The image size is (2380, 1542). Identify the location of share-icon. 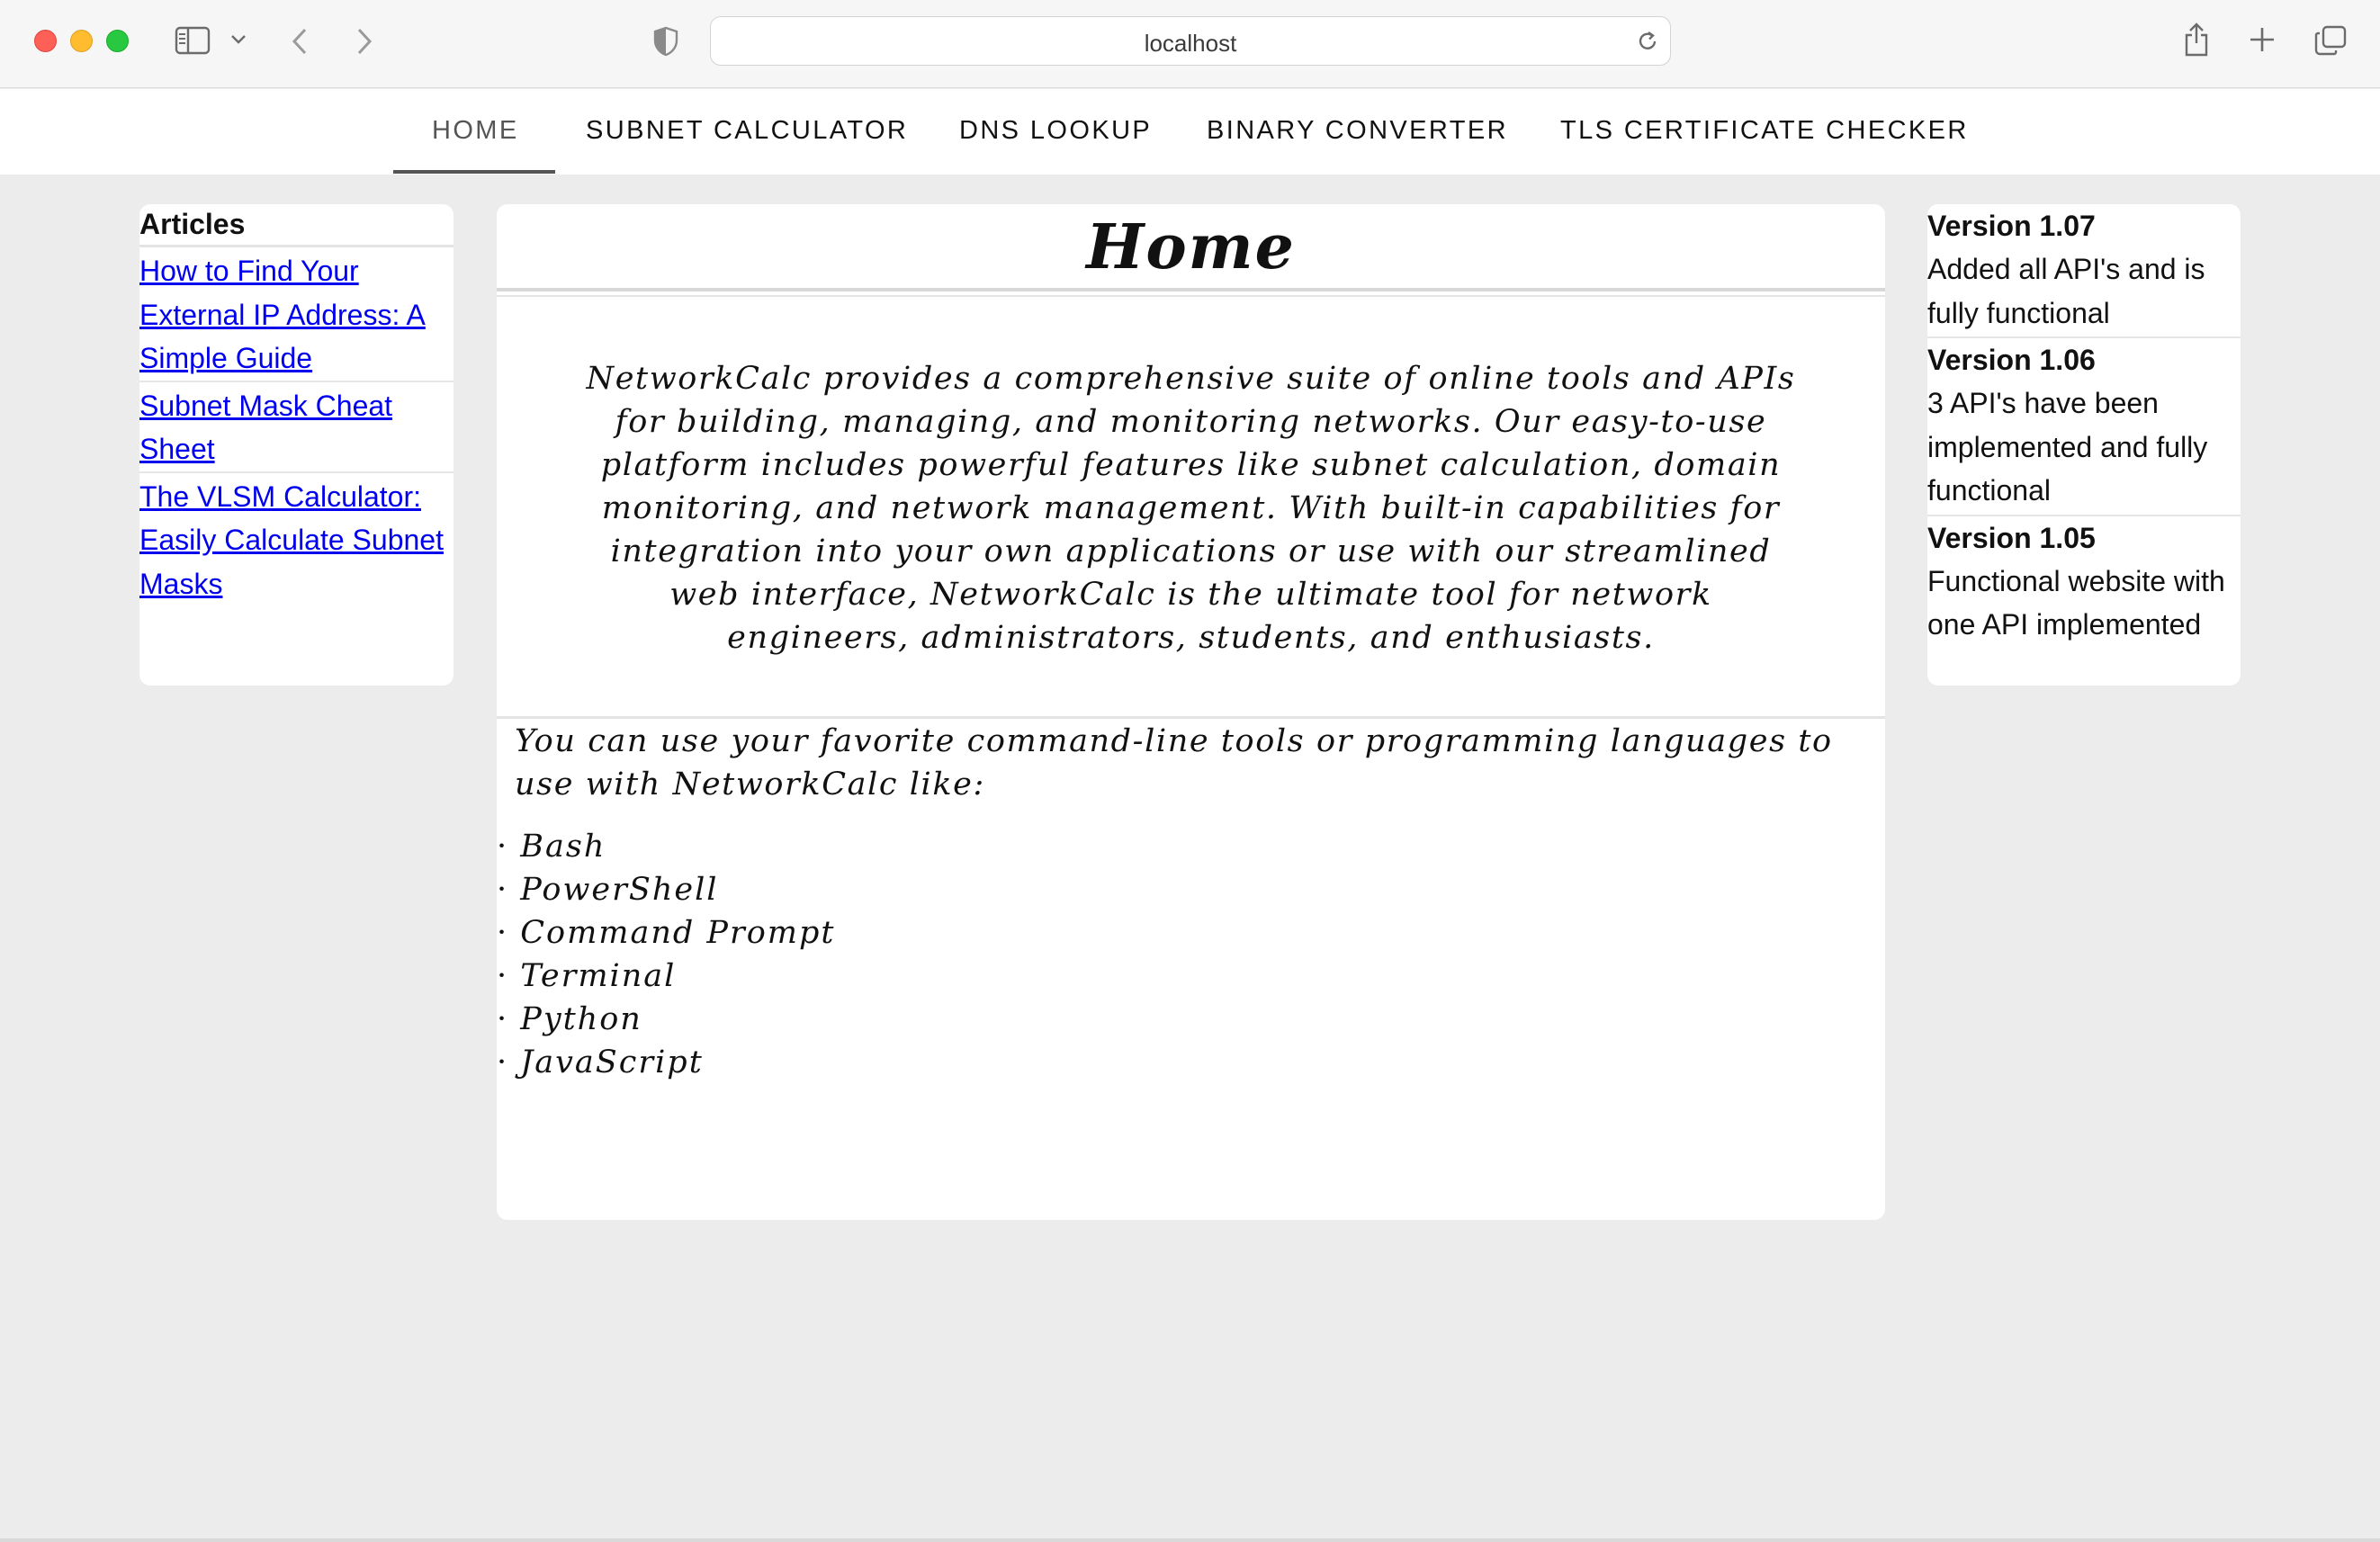
(2196, 40).